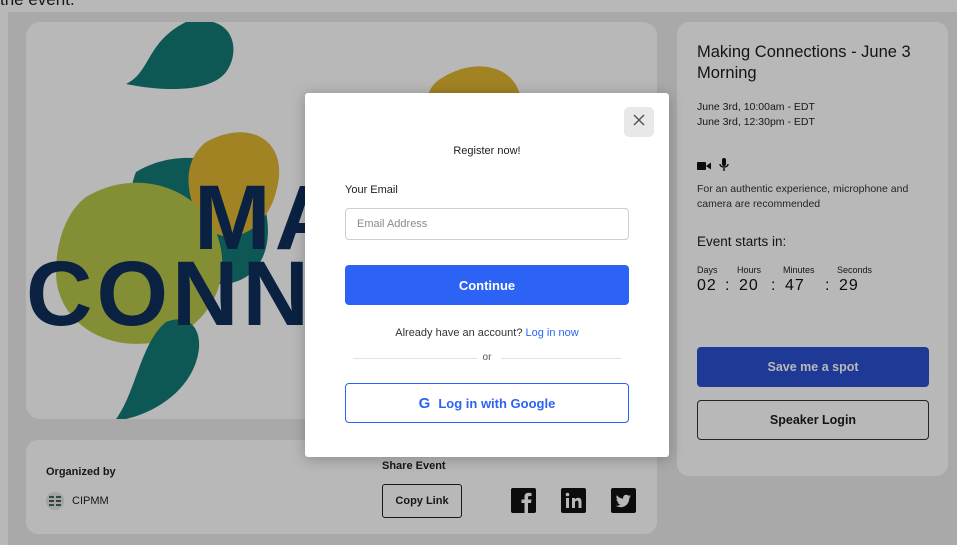 The width and height of the screenshot is (957, 545). What do you see at coordinates (561, 358) in the screenshot?
I see `divider-right` at bounding box center [561, 358].